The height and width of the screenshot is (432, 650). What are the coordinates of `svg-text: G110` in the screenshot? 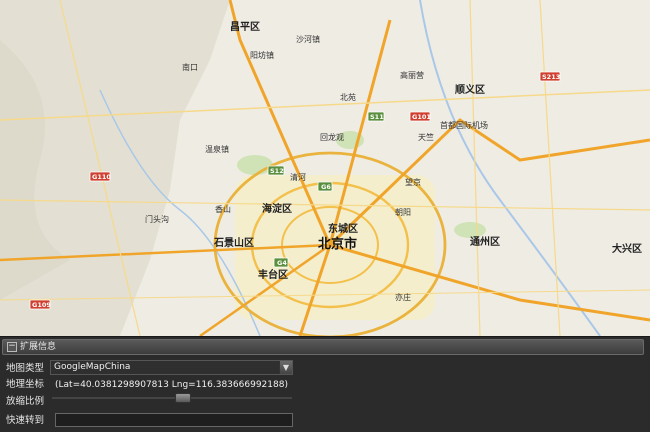 It's located at (101, 177).